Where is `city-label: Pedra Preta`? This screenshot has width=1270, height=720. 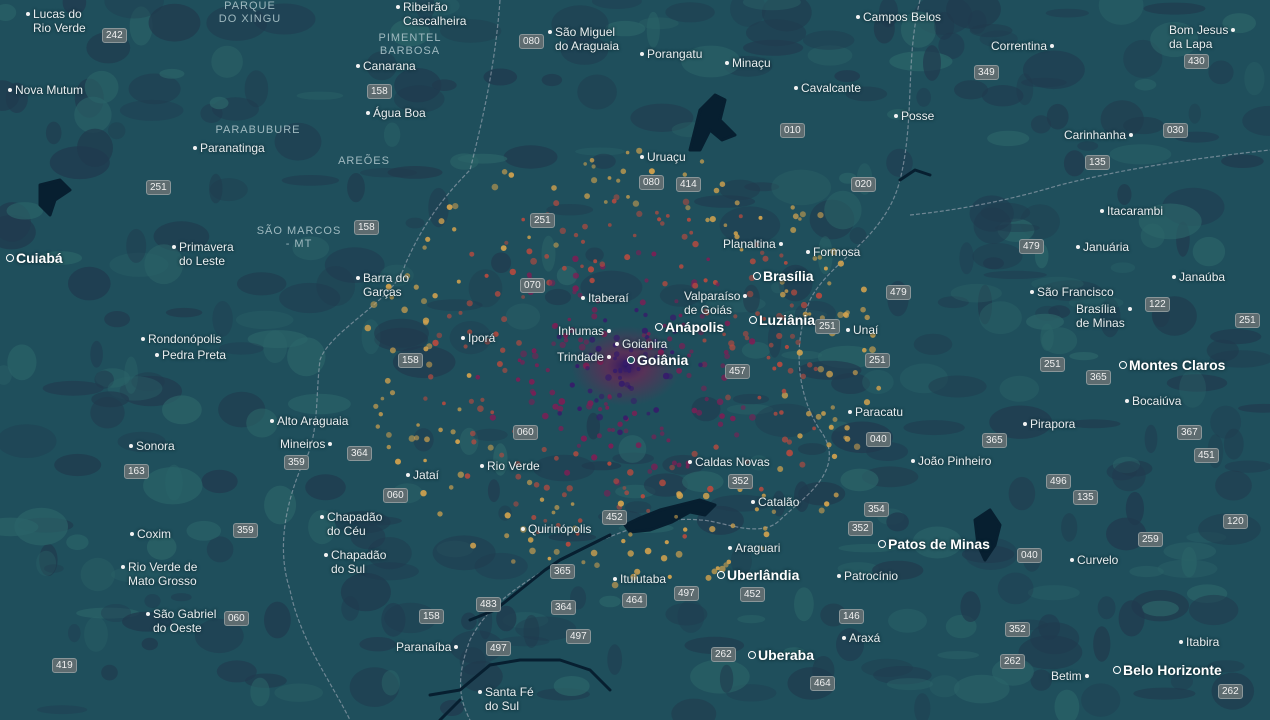
city-label: Pedra Preta is located at coordinates (190, 355).